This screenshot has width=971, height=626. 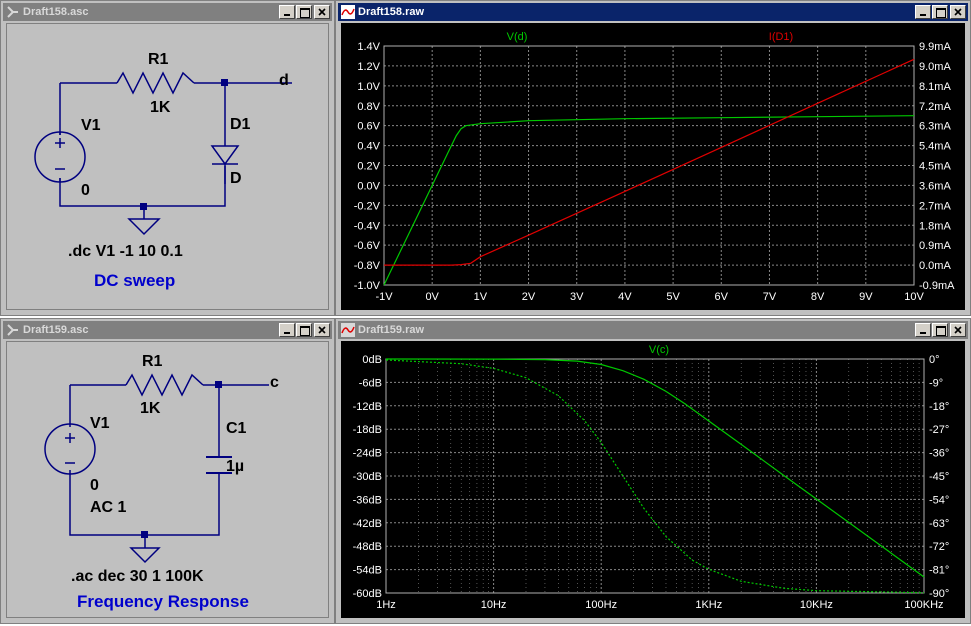 I want to click on dc-directive: .dc V1 -1 10 0.1, so click(x=125, y=252).